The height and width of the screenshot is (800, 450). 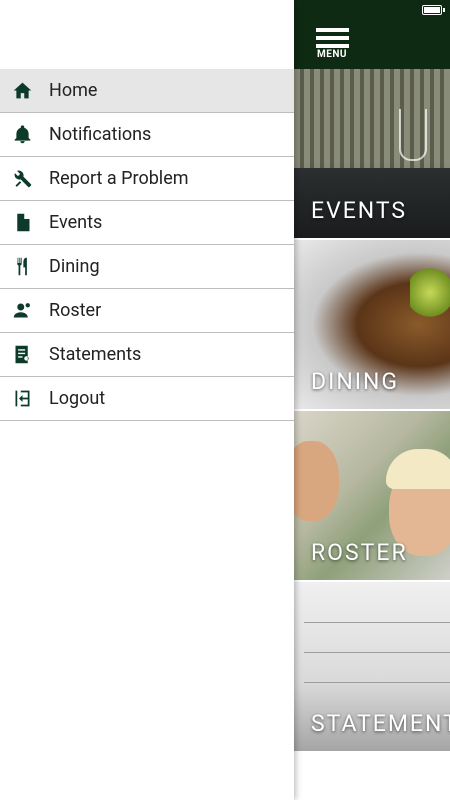 I want to click on tile-statements: STATEMENTS, so click(x=372, y=666).